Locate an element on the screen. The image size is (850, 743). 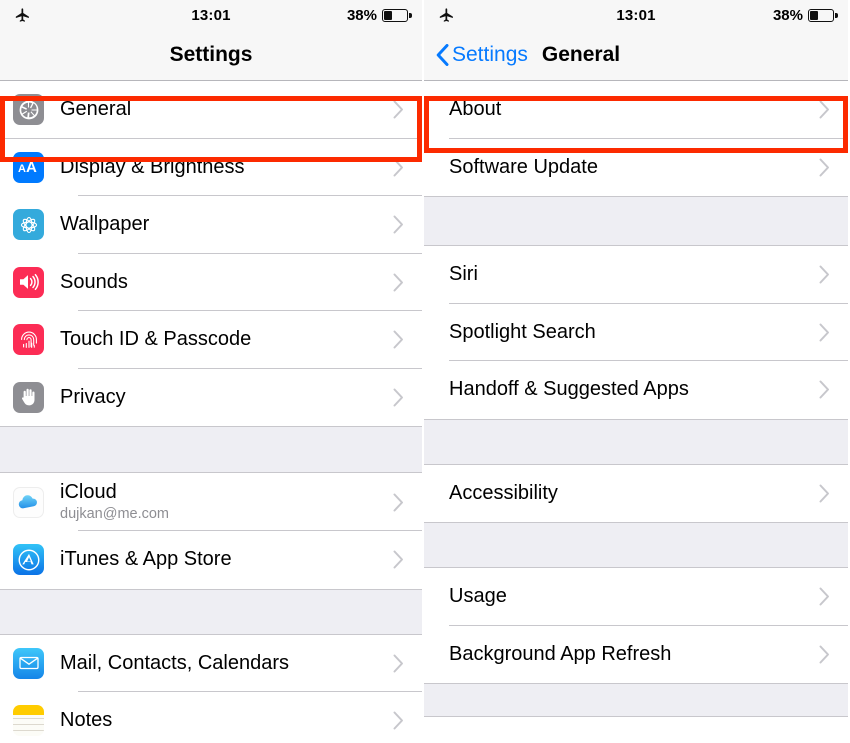
row-text: Software Update is located at coordinates (634, 167).